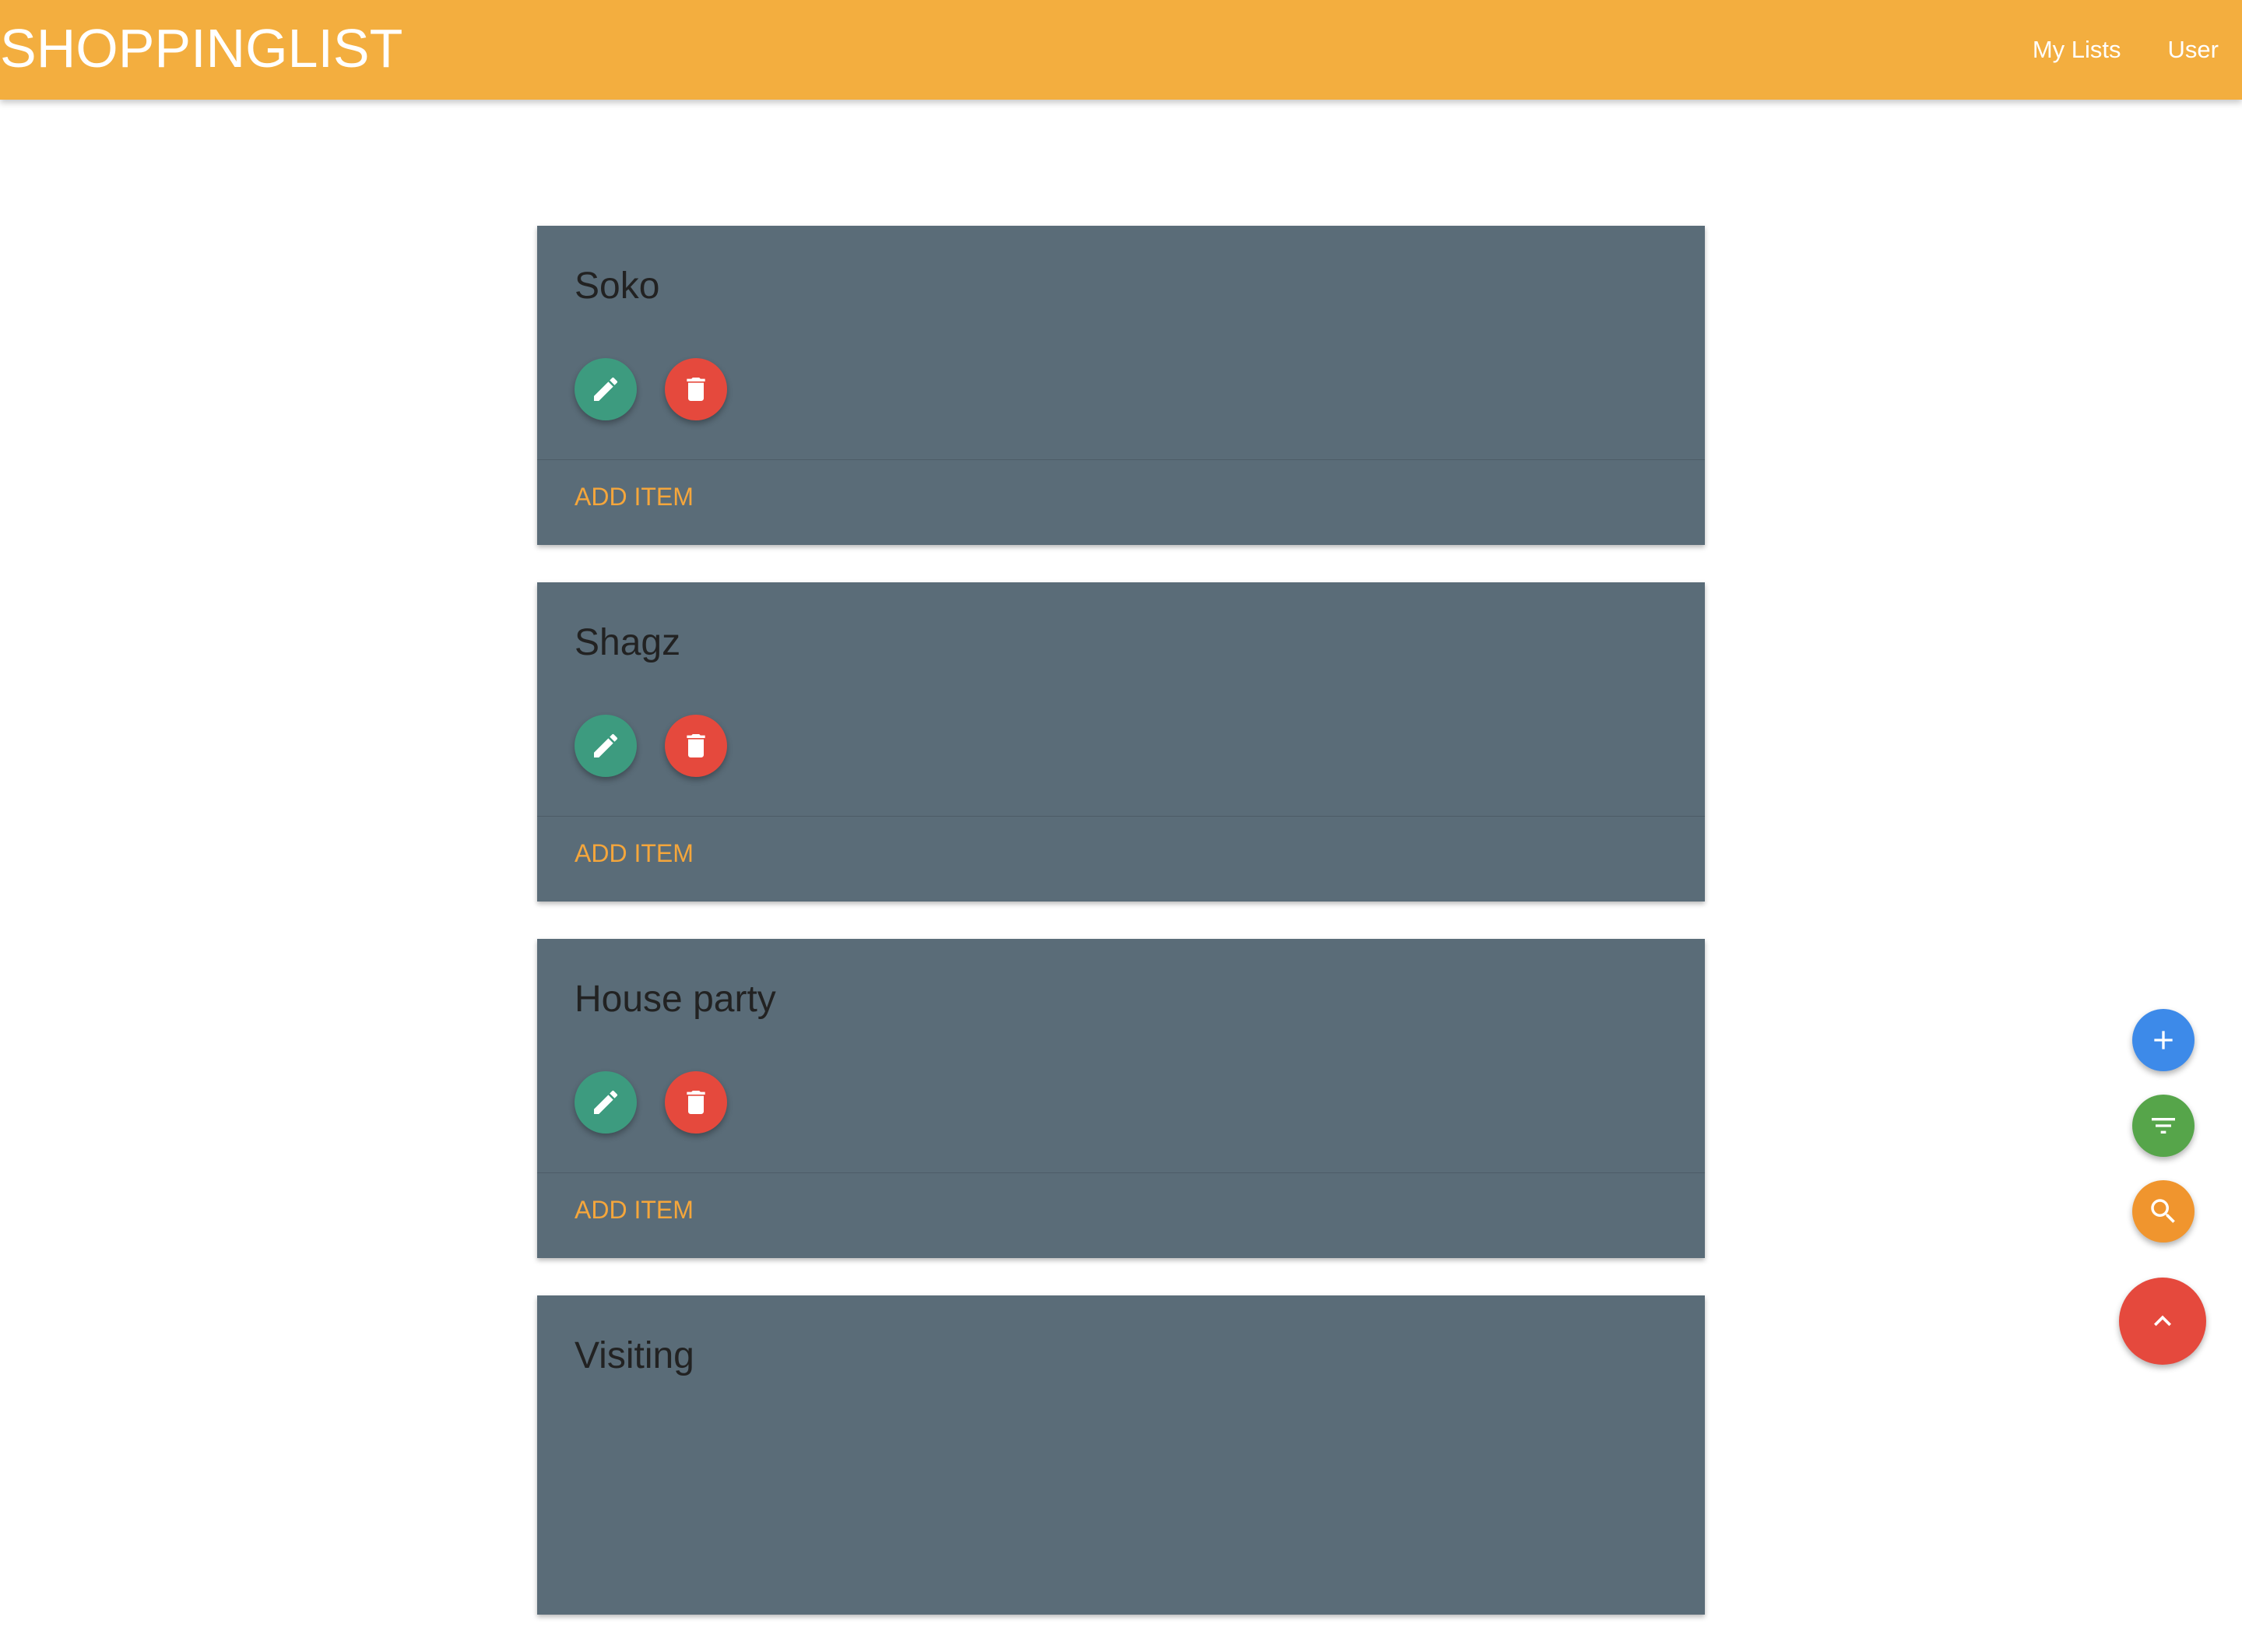 Image resolution: width=2242 pixels, height=1652 pixels. I want to click on nav-link-my-lists: My Lists, so click(2077, 50).